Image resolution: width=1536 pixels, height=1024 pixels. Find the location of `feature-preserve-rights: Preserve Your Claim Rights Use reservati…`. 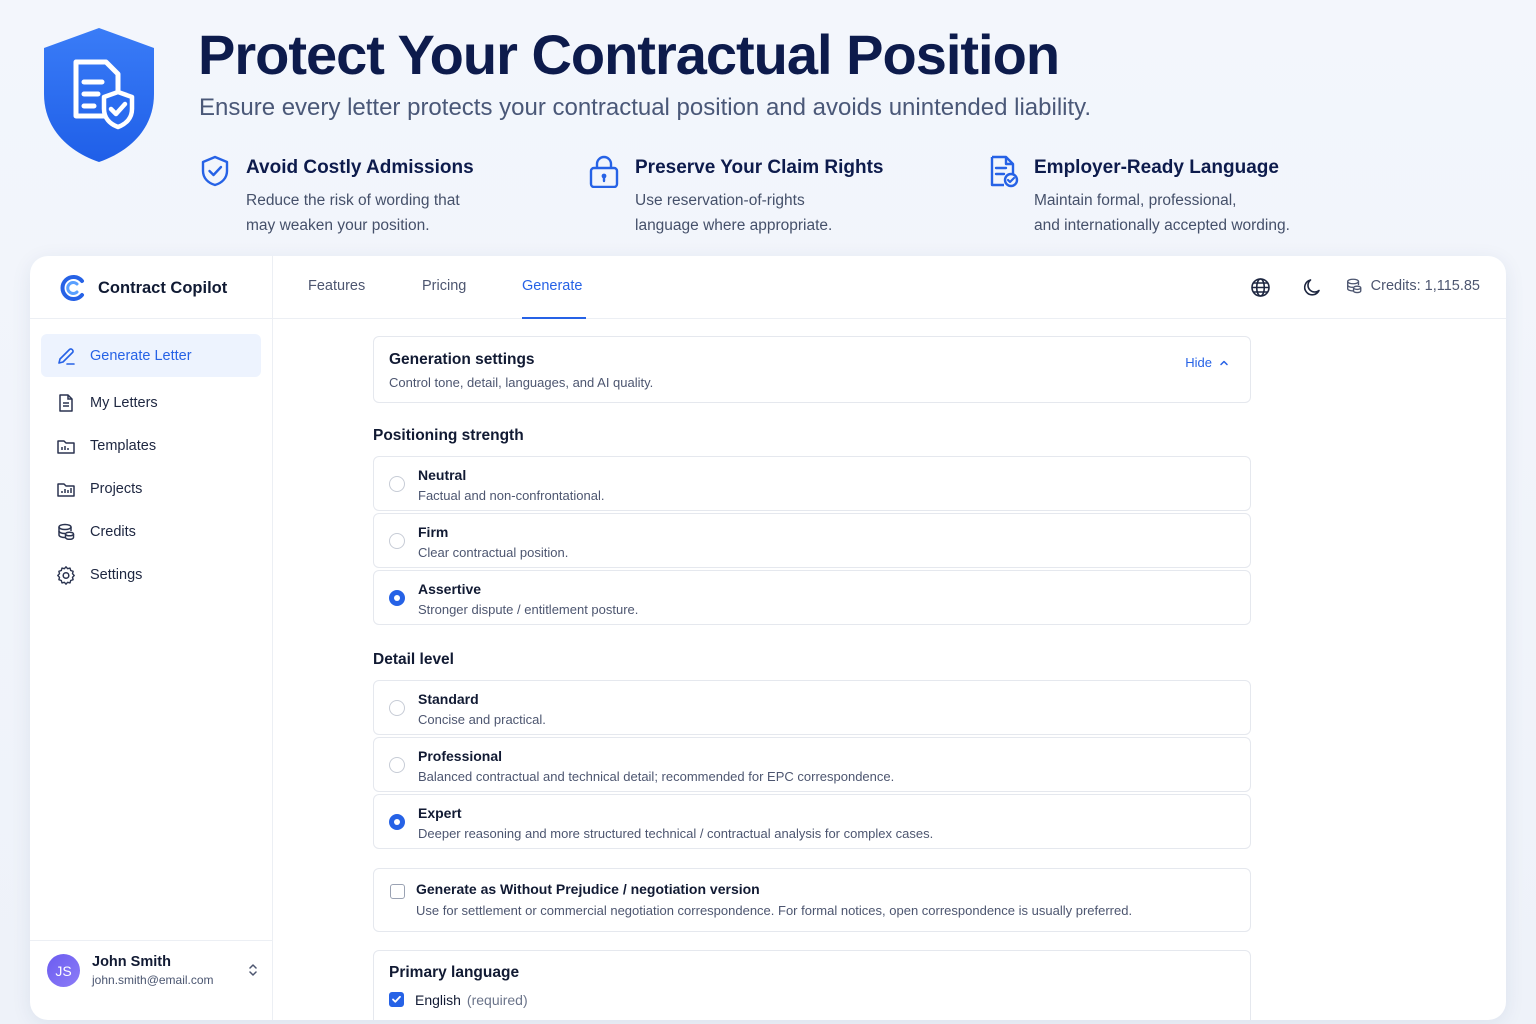

feature-preserve-rights: Preserve Your Claim Rights Use reservati… is located at coordinates (735, 196).